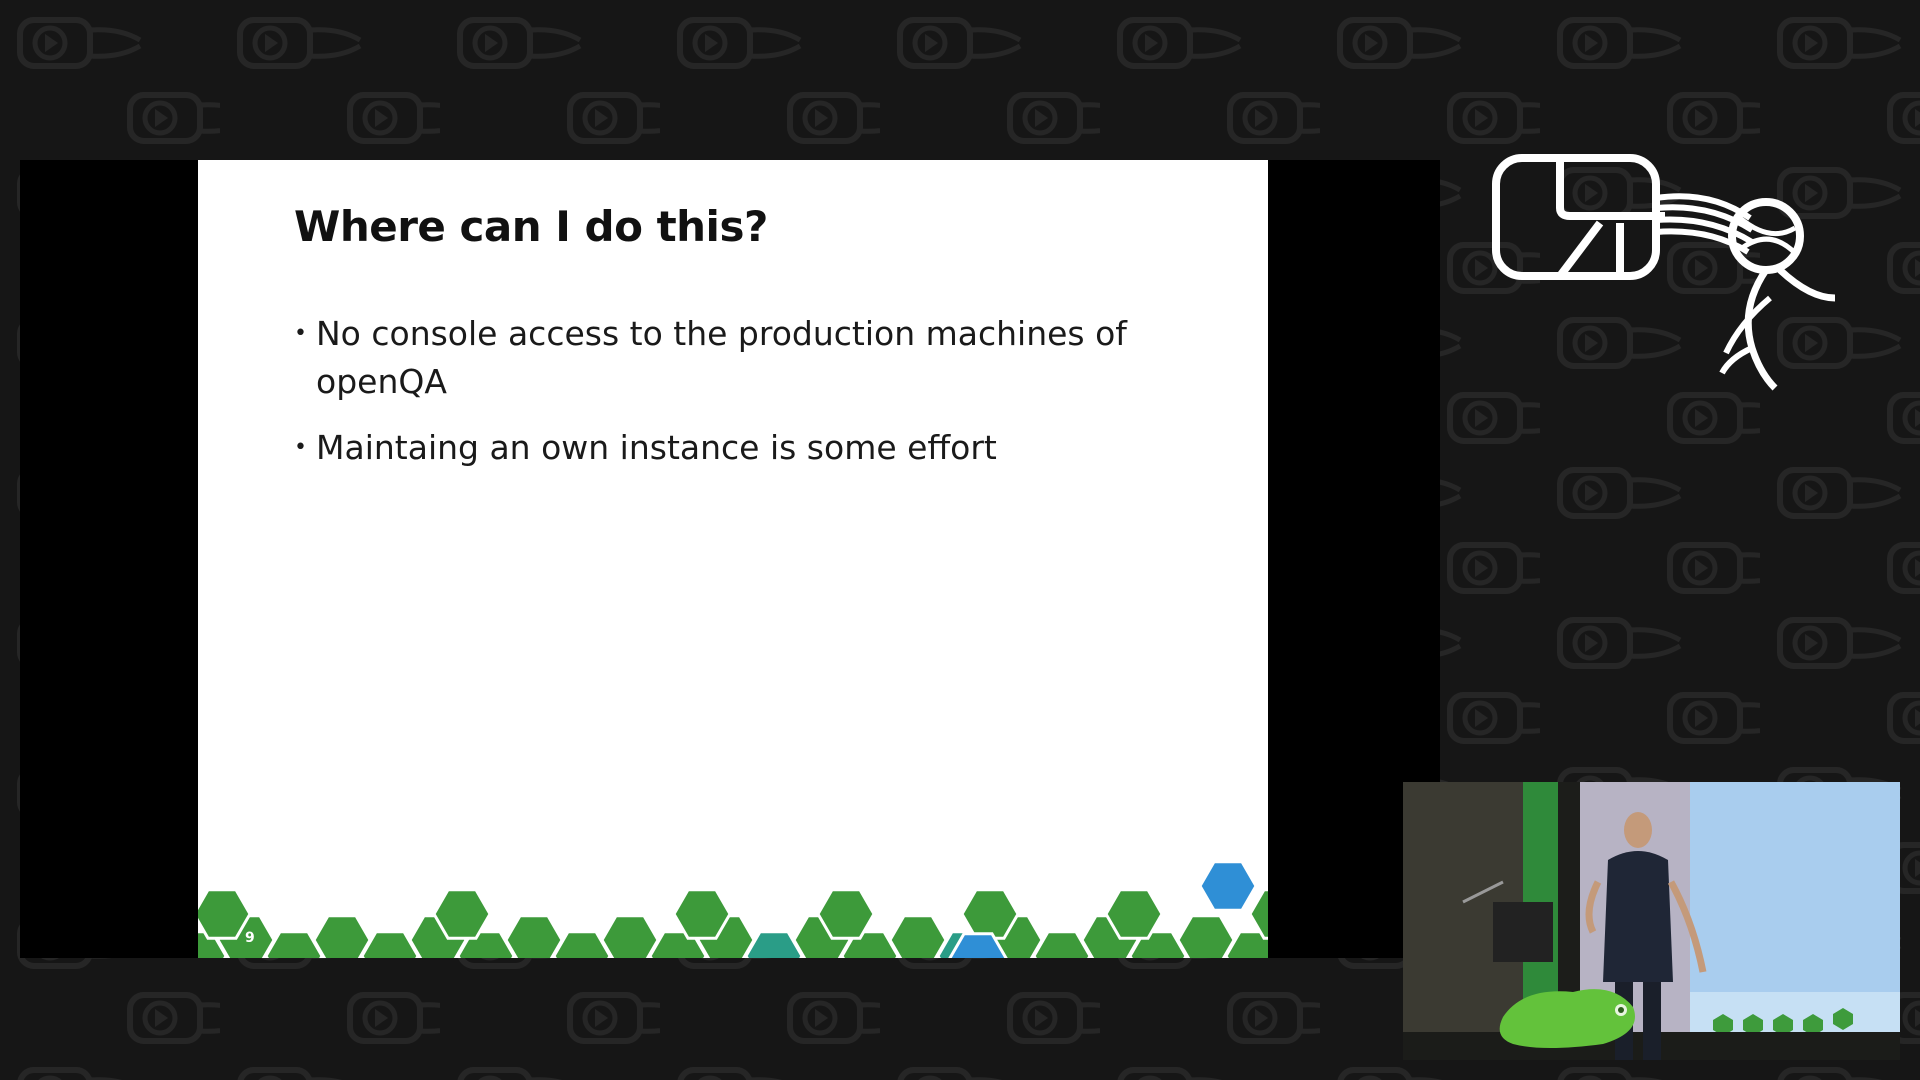 Image resolution: width=1920 pixels, height=1080 pixels. What do you see at coordinates (733, 909) in the screenshot?
I see `hexagon-band` at bounding box center [733, 909].